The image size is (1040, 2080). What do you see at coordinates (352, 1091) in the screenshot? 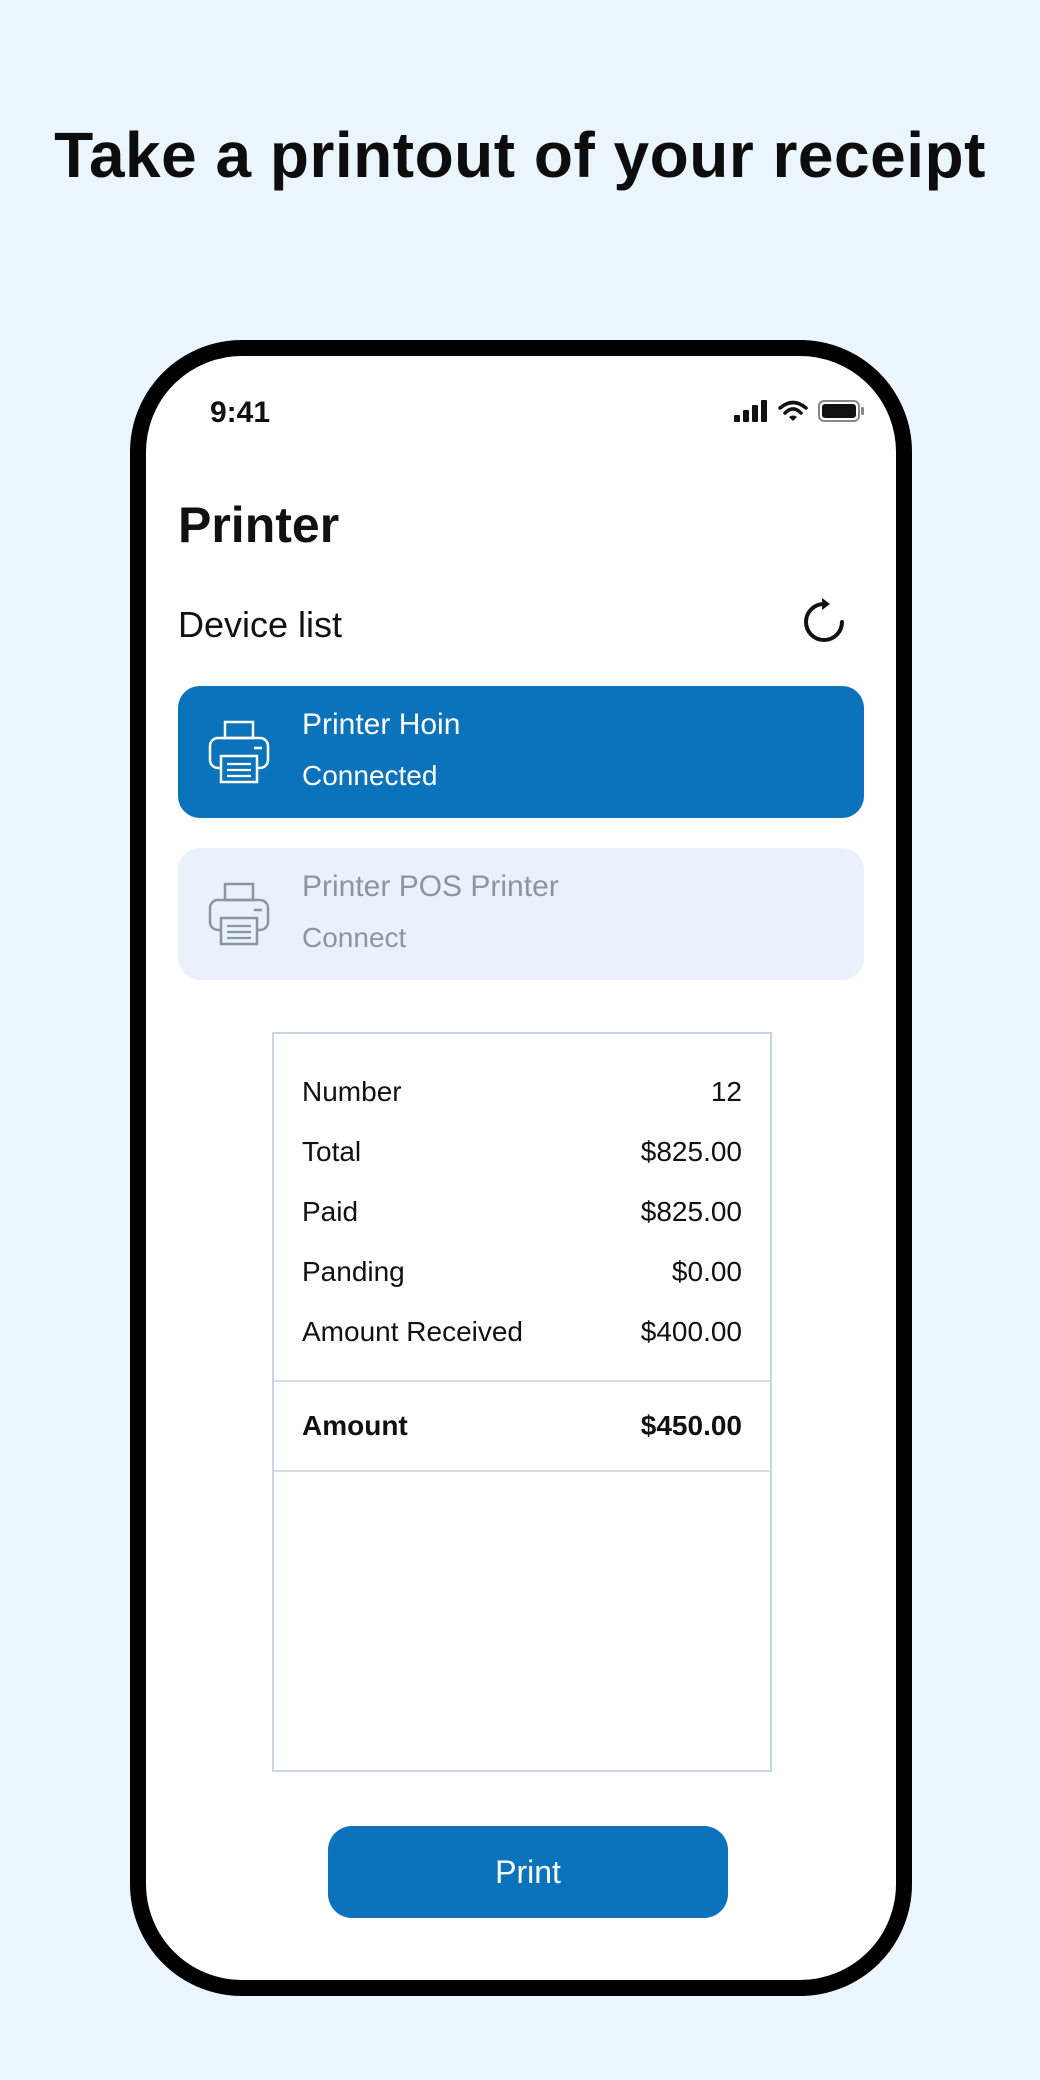
I see `receipt-row-label: Number` at bounding box center [352, 1091].